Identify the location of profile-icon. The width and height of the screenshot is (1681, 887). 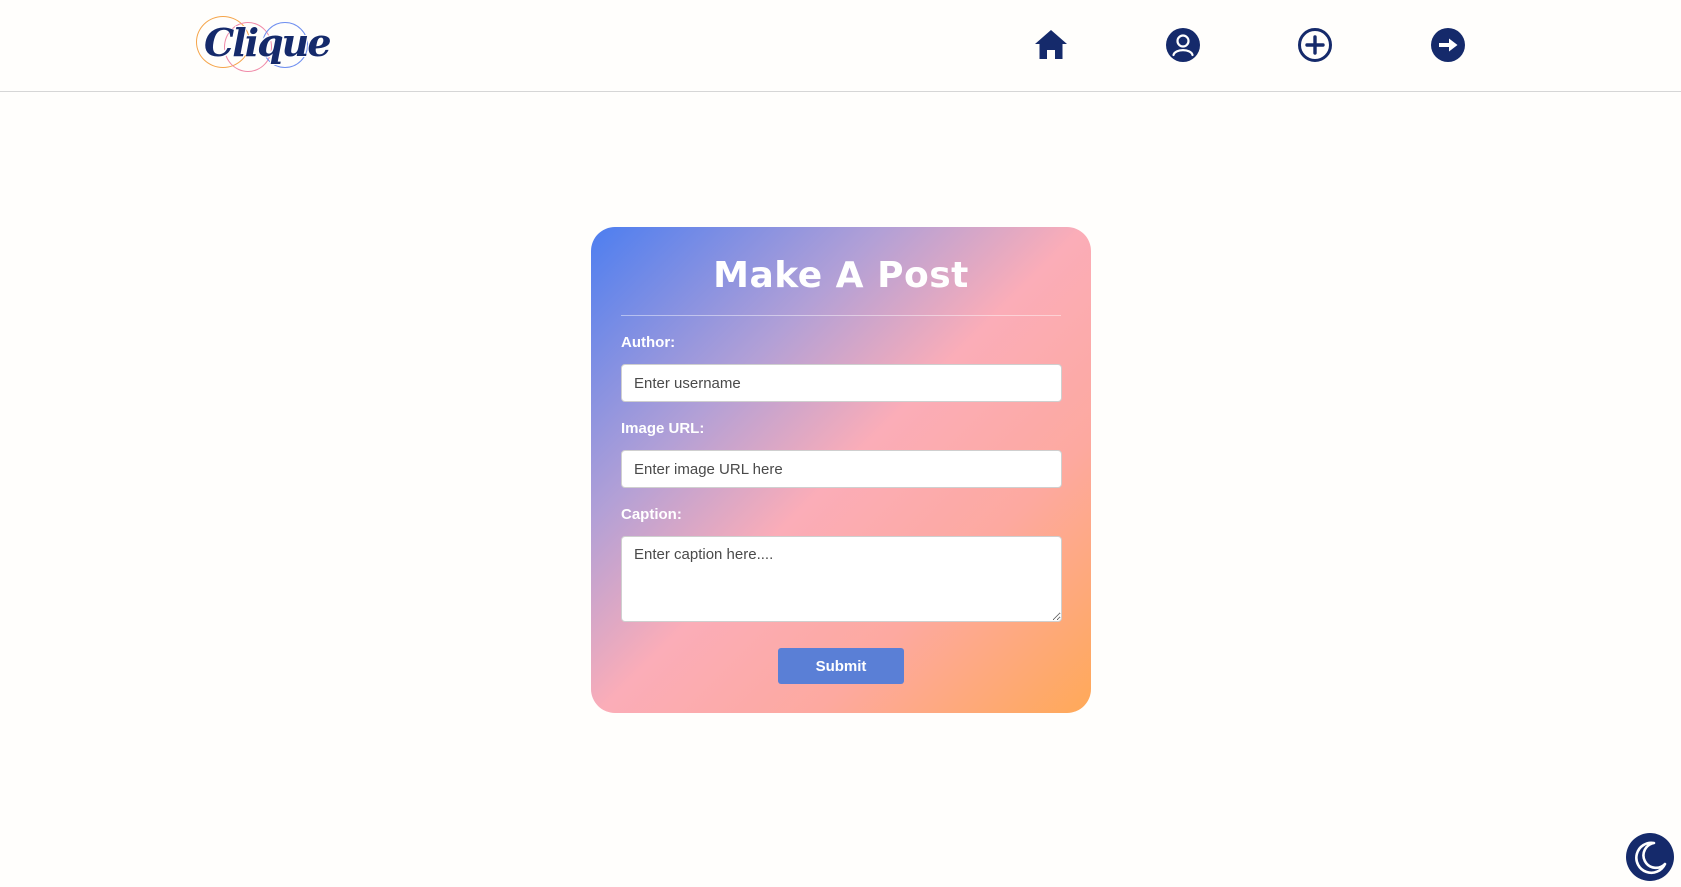
(1183, 45).